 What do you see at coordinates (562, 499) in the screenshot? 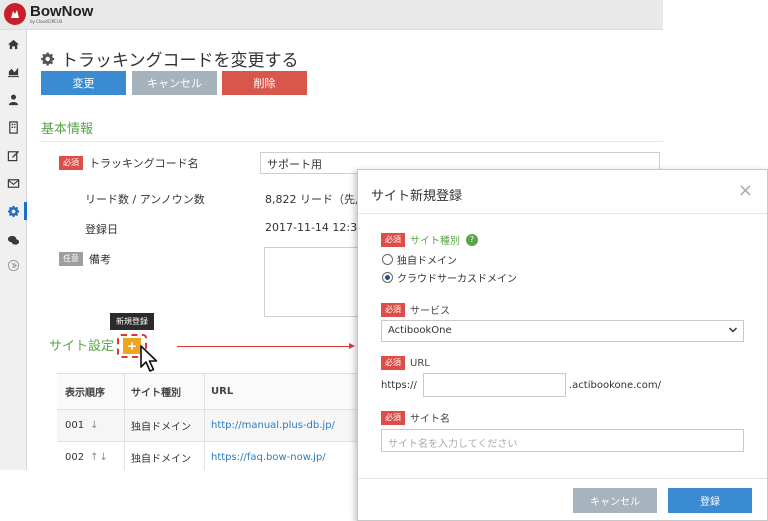
I see `modal-footer: キャンセル 登録` at bounding box center [562, 499].